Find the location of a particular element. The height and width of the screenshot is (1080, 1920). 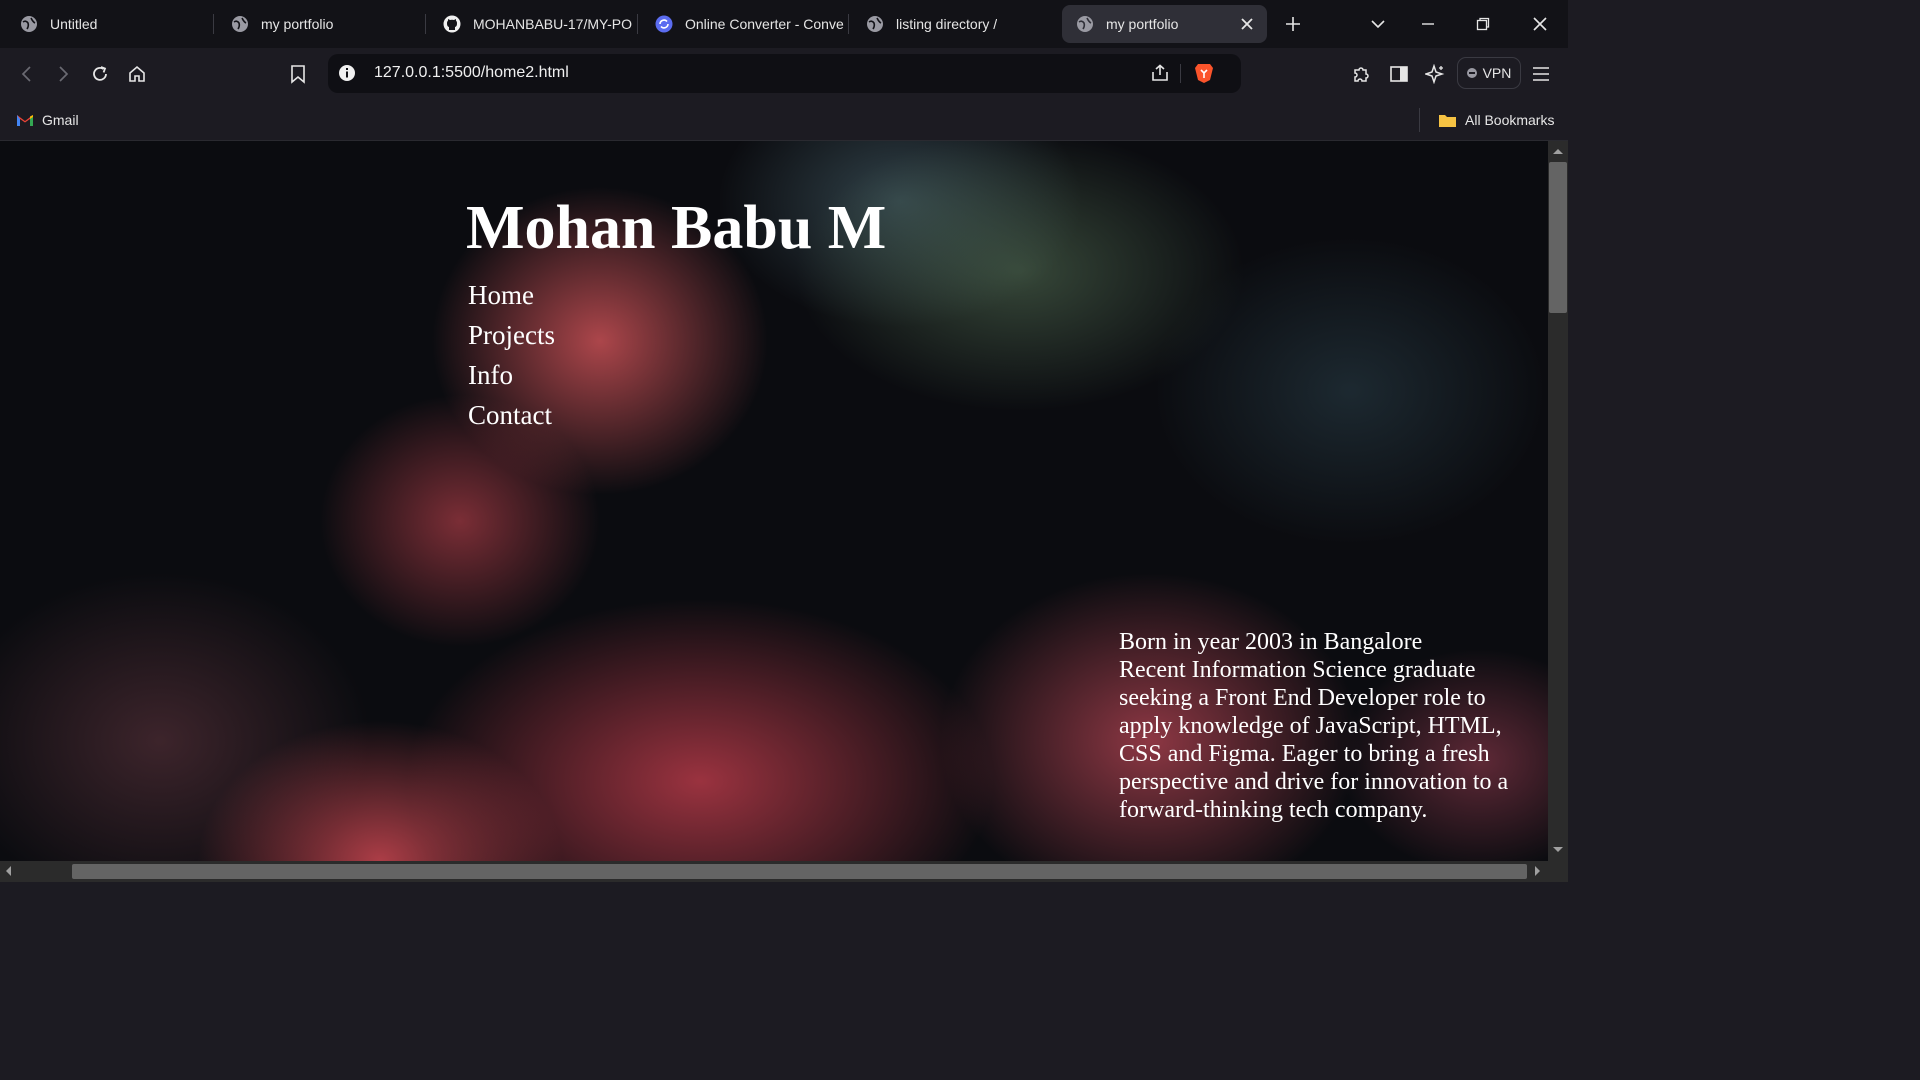

all-bookmarks-folder: All Bookmarks is located at coordinates (1496, 120).